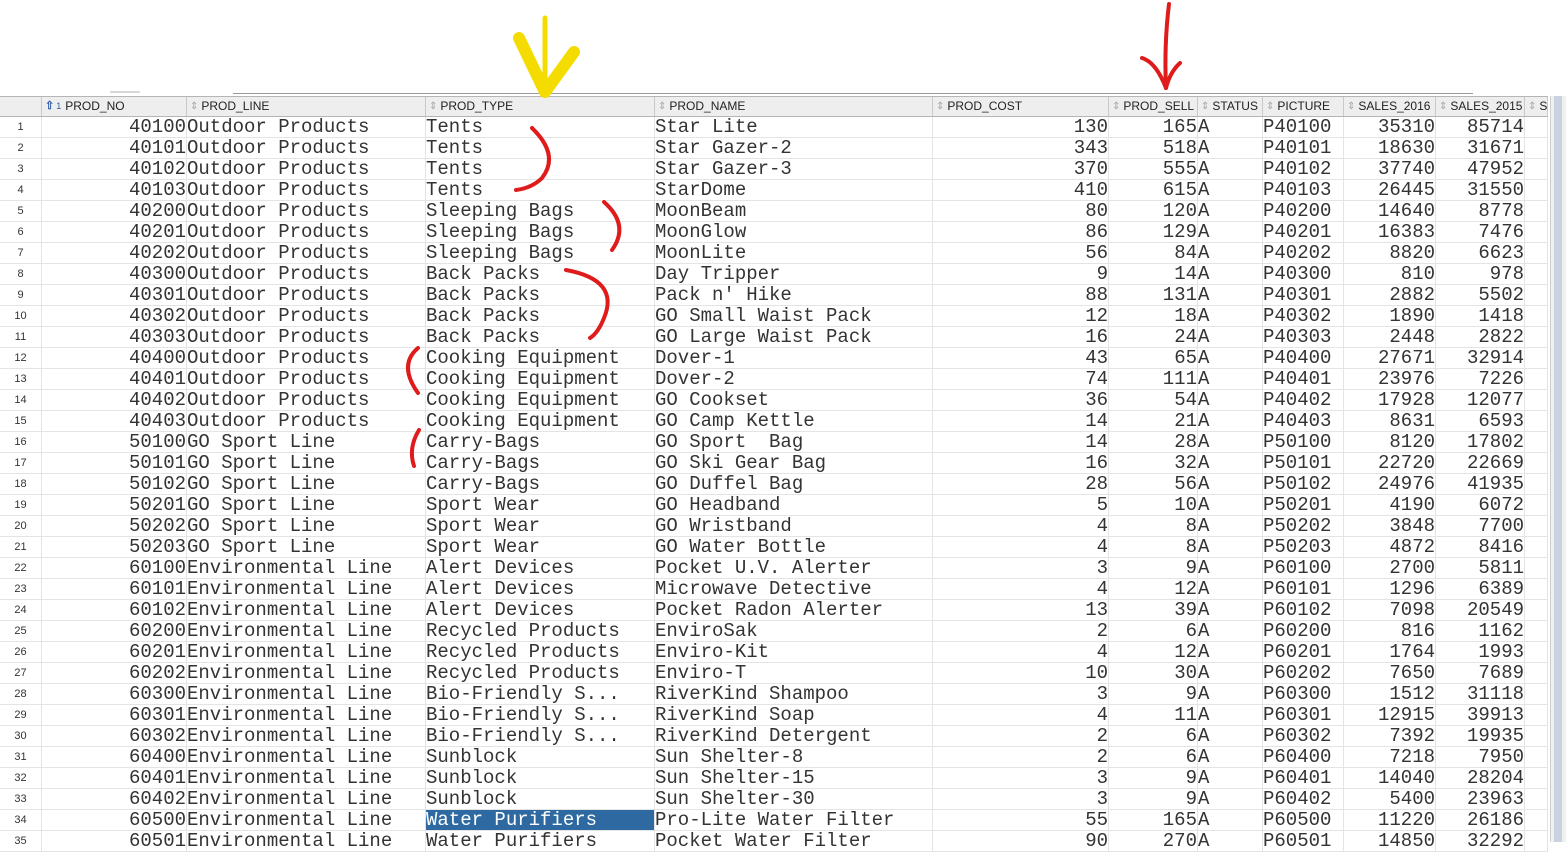  What do you see at coordinates (1021, 673) in the screenshot?
I see `cell-prod-cost: 10` at bounding box center [1021, 673].